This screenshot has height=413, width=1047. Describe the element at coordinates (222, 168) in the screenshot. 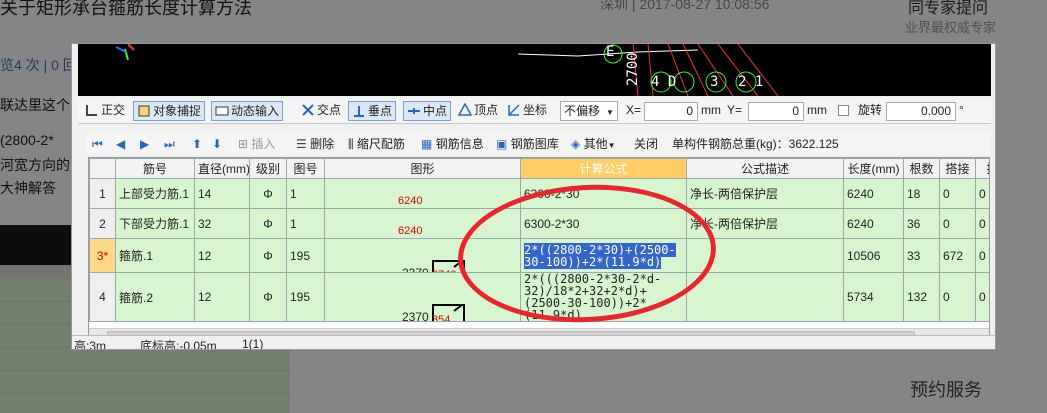

I see `column-header: 直径(mm)` at that location.